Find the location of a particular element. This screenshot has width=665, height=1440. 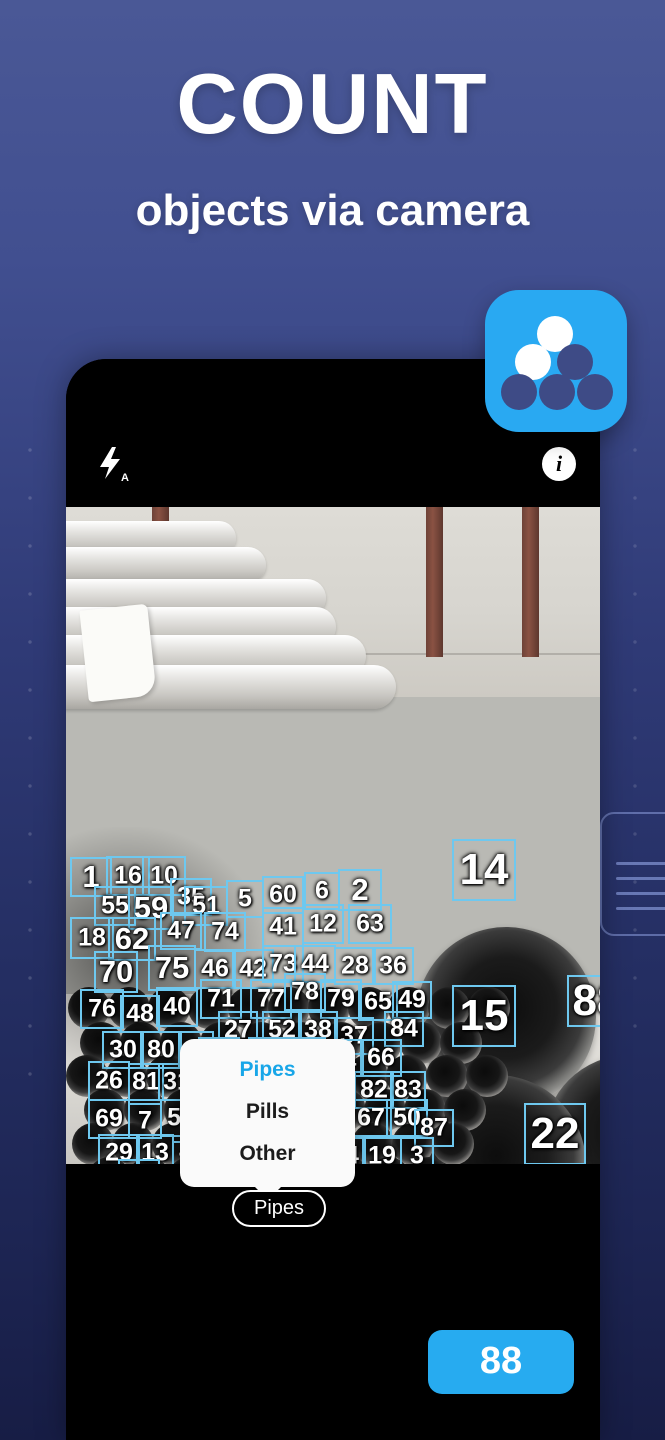

detection-marker: 15 is located at coordinates (484, 1016).